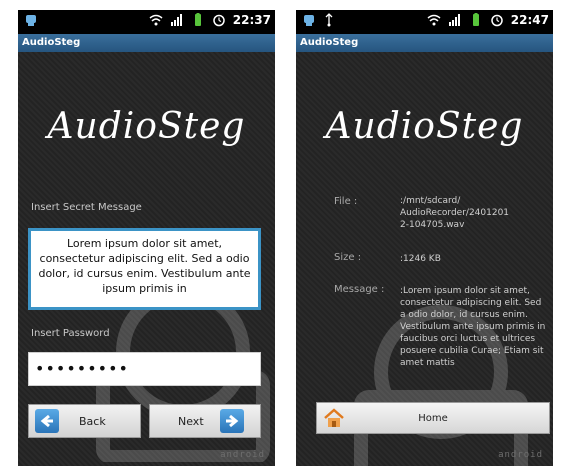 This screenshot has width=567, height=467. I want to click on status-bar: 22:47, so click(424, 22).